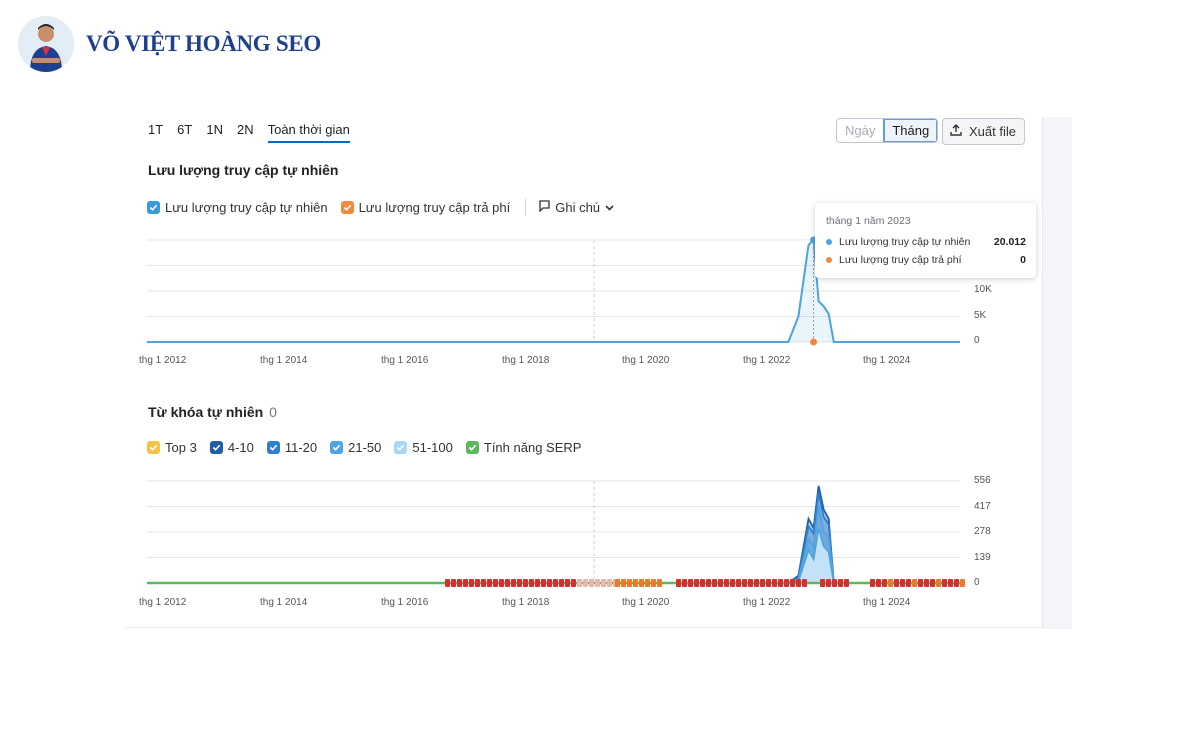  I want to click on legend-serp: Tính năng SERP, so click(523, 447).